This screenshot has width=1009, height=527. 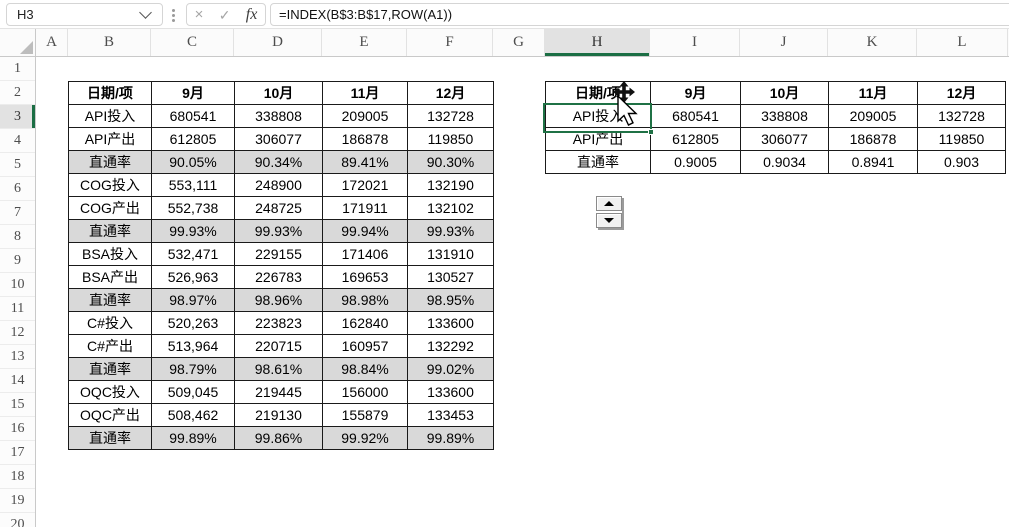 What do you see at coordinates (193, 185) in the screenshot?
I see `value-cell: 553,111` at bounding box center [193, 185].